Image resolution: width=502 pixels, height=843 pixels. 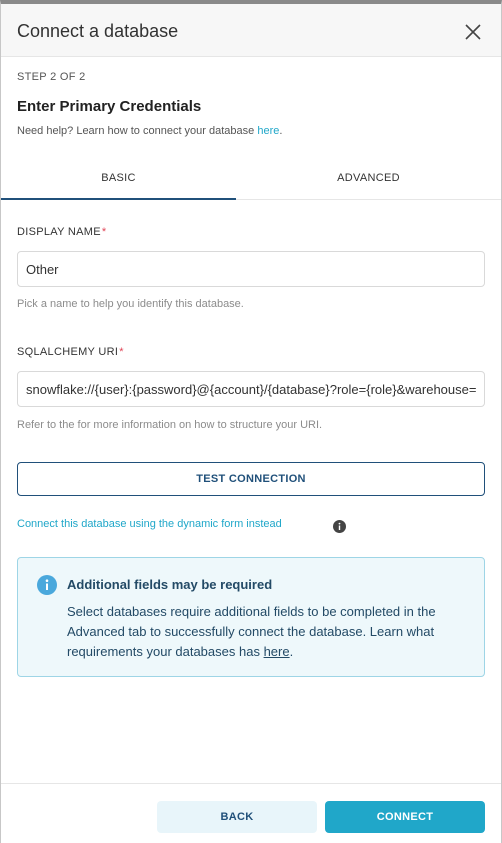 I want to click on alert-link: here, so click(x=277, y=651).